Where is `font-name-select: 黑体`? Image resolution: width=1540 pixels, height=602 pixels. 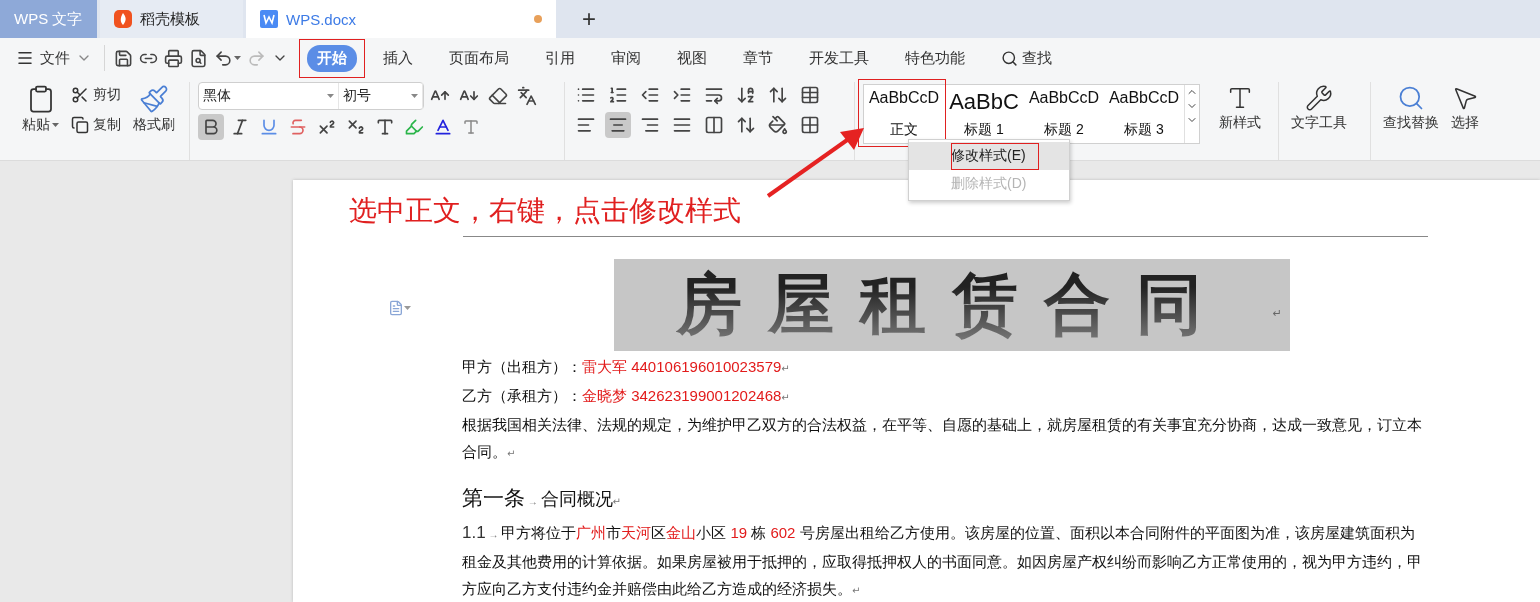
font-name-select: 黑体 is located at coordinates (269, 96).